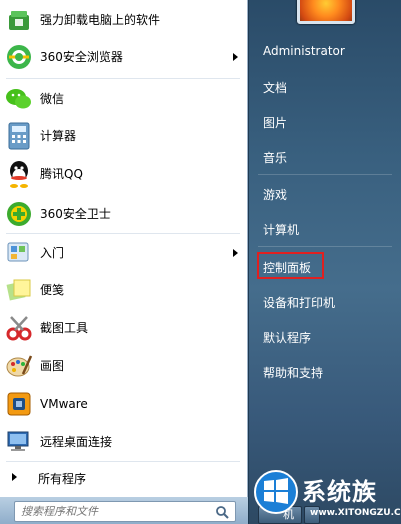 This screenshot has height=524, width=401. What do you see at coordinates (52, 253) in the screenshot?
I see `program-label: 入门` at bounding box center [52, 253].